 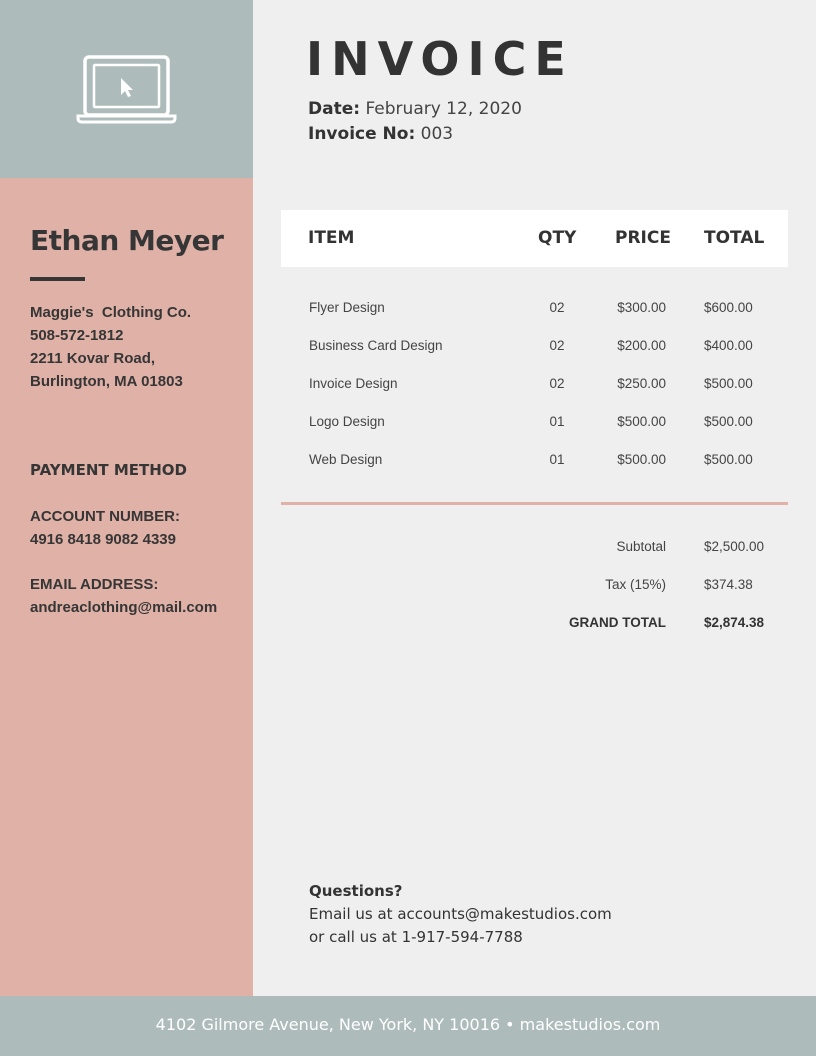 I want to click on table-row: Invoice Design 02 $250.00 $500.00, so click(x=408, y=393).